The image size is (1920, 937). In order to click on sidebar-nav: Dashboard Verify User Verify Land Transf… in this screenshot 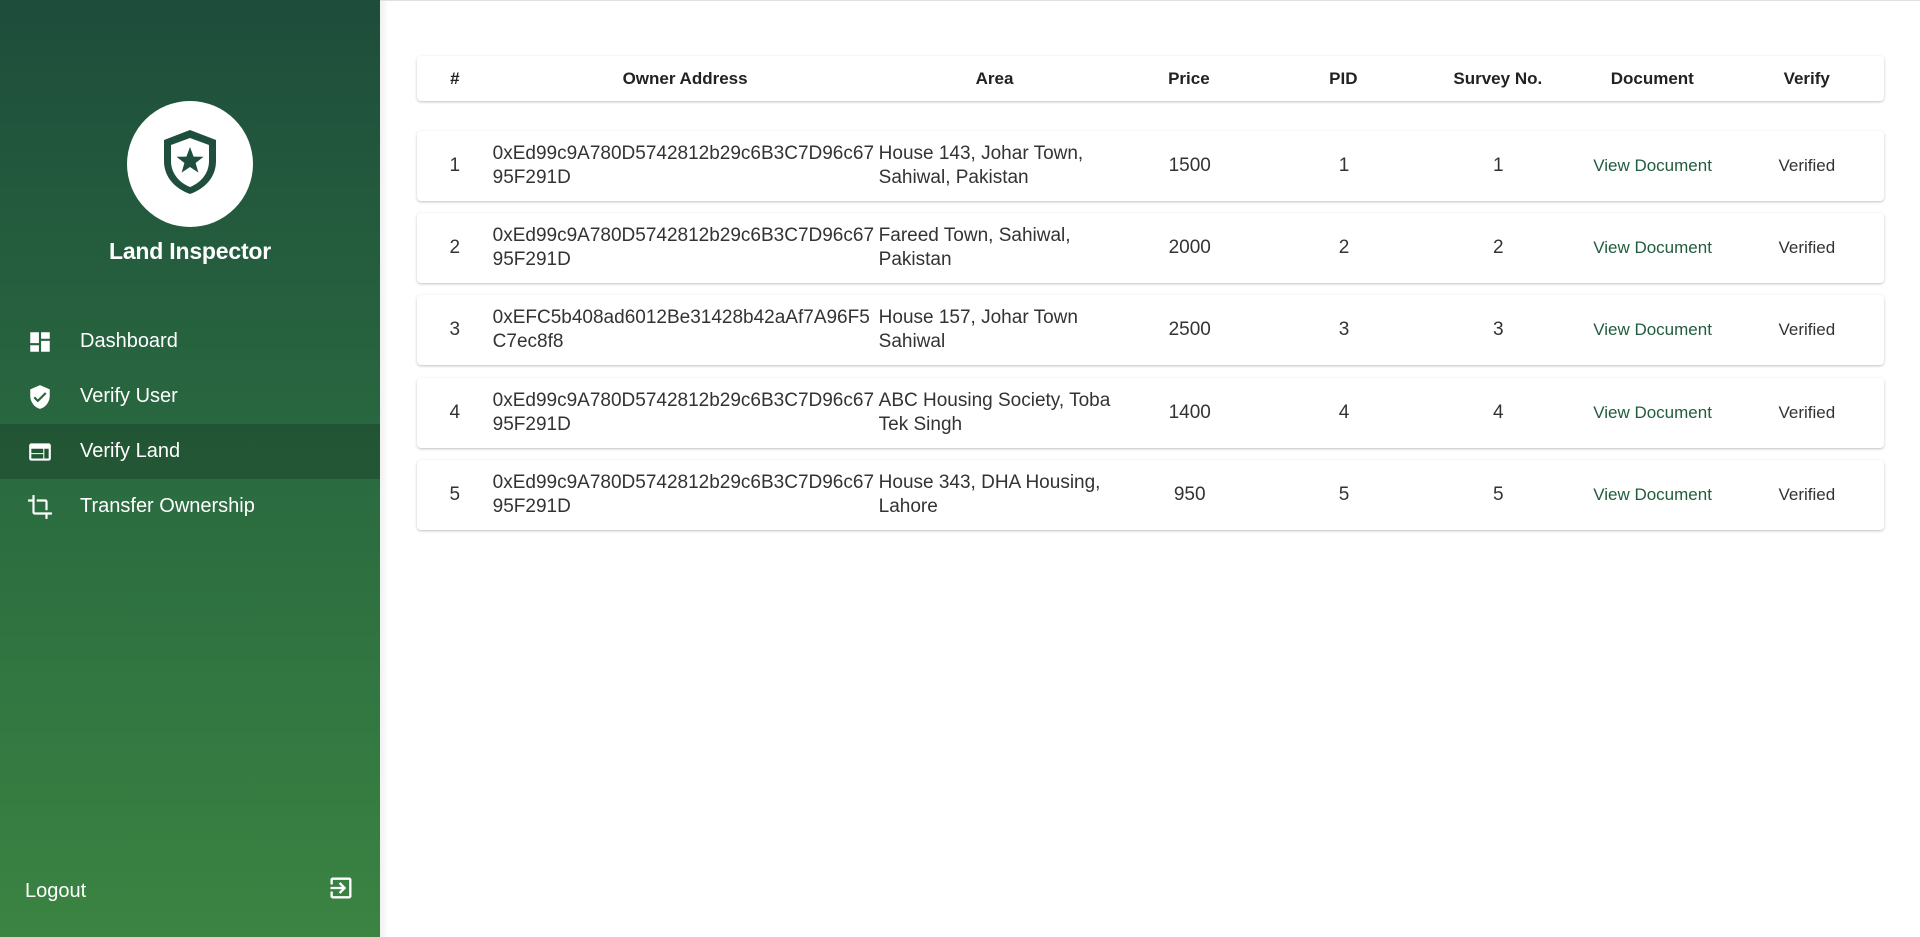, I will do `click(190, 424)`.